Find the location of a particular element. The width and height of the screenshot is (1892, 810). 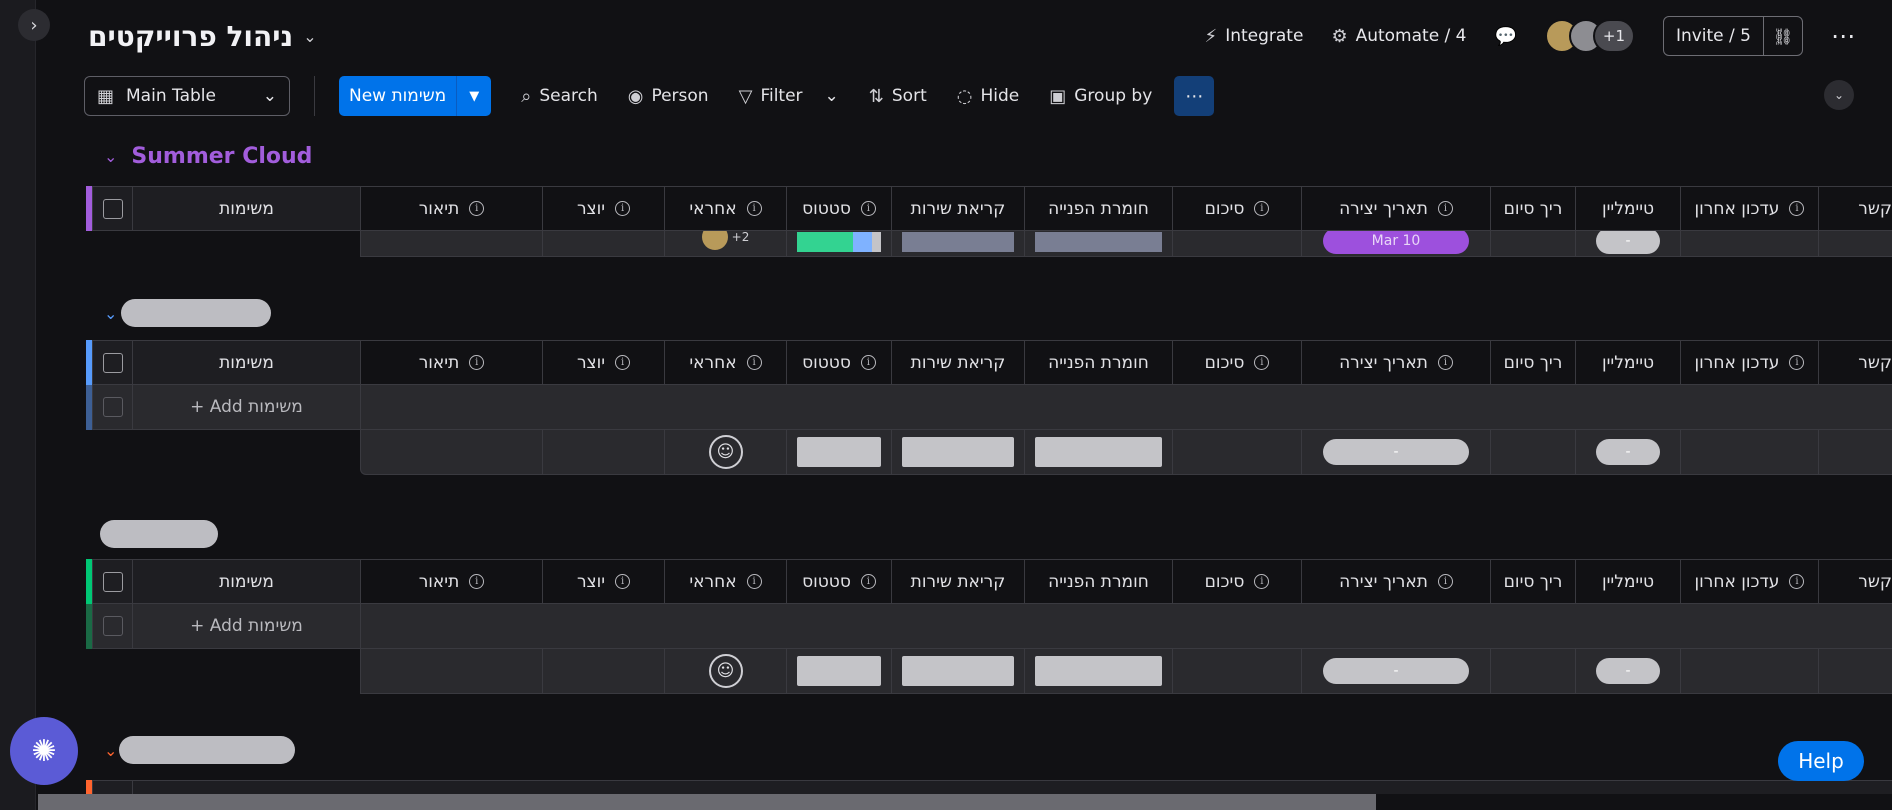

summary-cell is located at coordinates (1236, 244).